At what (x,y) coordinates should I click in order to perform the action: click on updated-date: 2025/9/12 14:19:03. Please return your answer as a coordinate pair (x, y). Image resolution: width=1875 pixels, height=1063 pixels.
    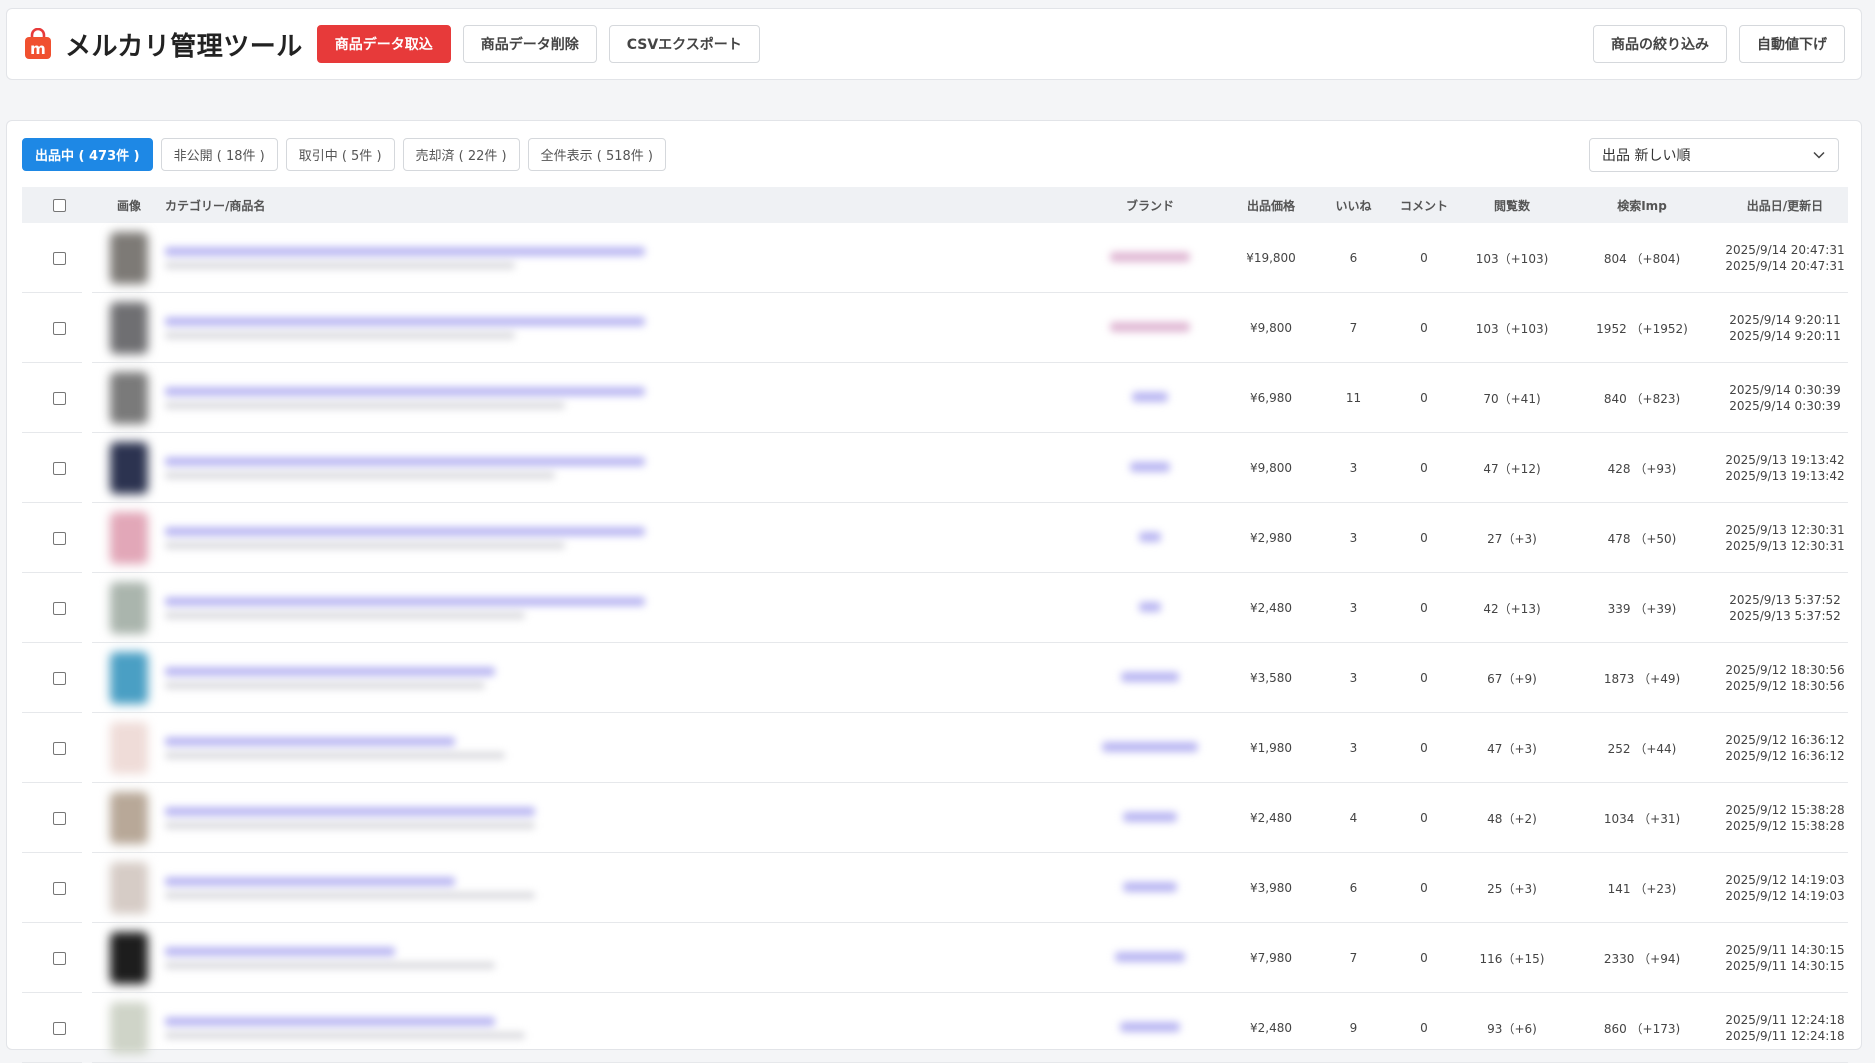
    Looking at the image, I should click on (1785, 896).